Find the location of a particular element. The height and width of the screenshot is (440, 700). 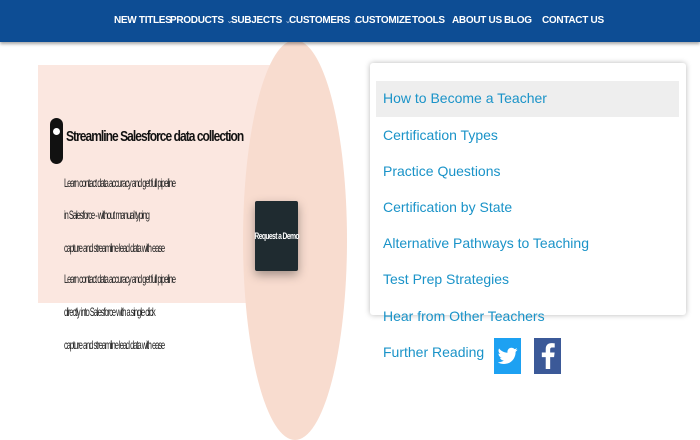

nav-label: BLOG is located at coordinates (518, 20).